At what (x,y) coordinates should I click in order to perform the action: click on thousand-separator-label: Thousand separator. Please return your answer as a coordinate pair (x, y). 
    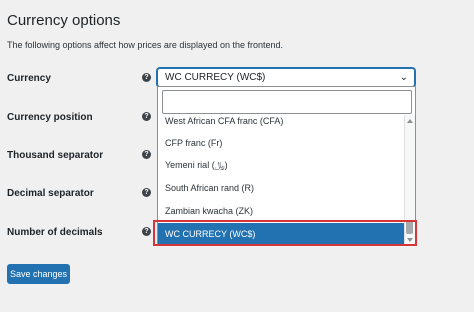
    Looking at the image, I should click on (55, 155).